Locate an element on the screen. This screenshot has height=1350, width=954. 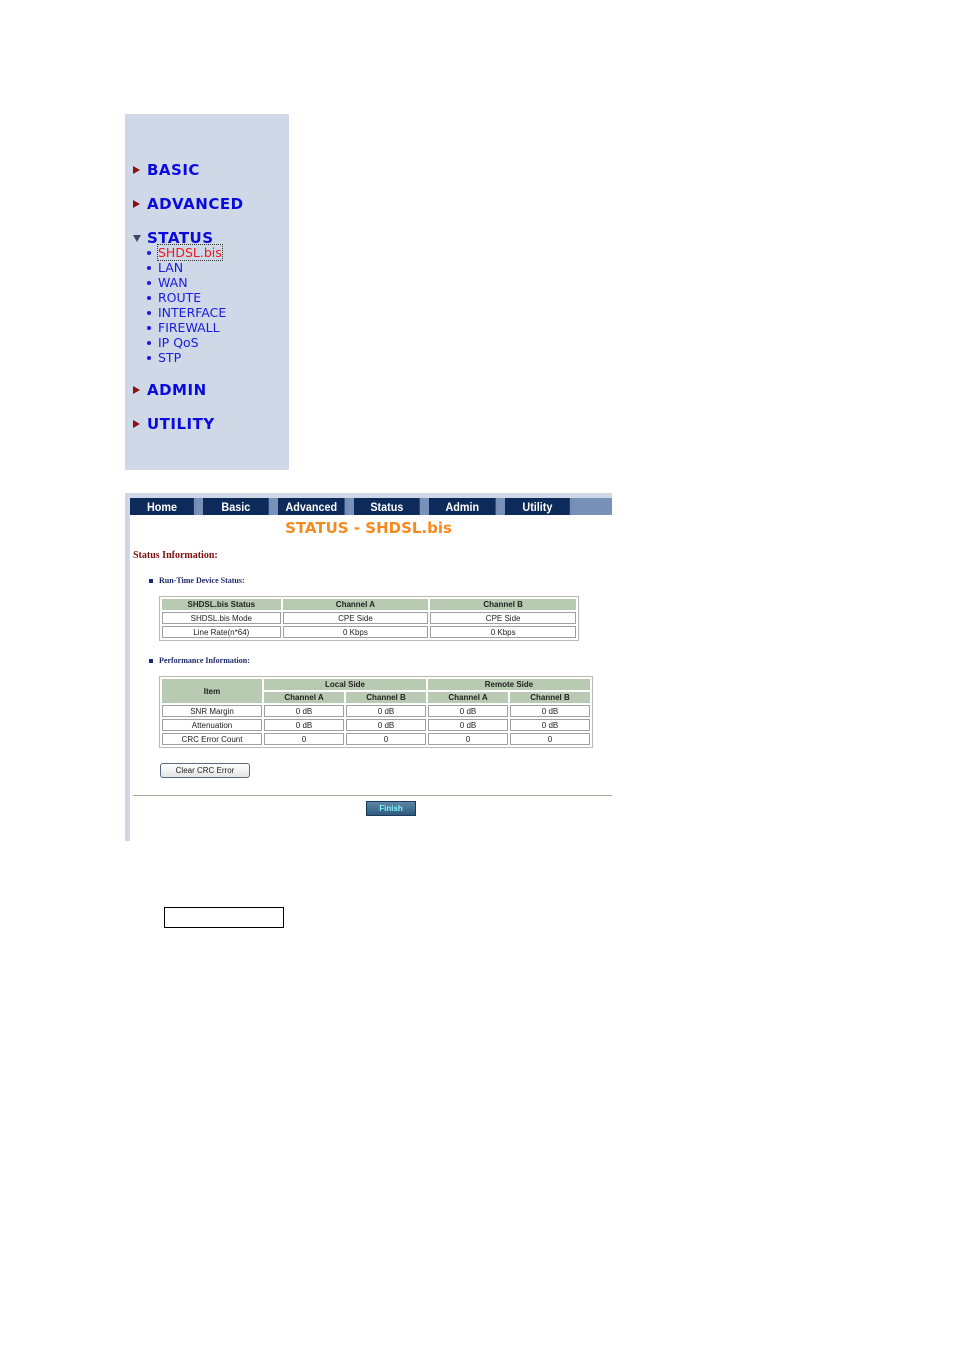
runtime-heading-label: Run-Time Device Status: is located at coordinates (202, 580).